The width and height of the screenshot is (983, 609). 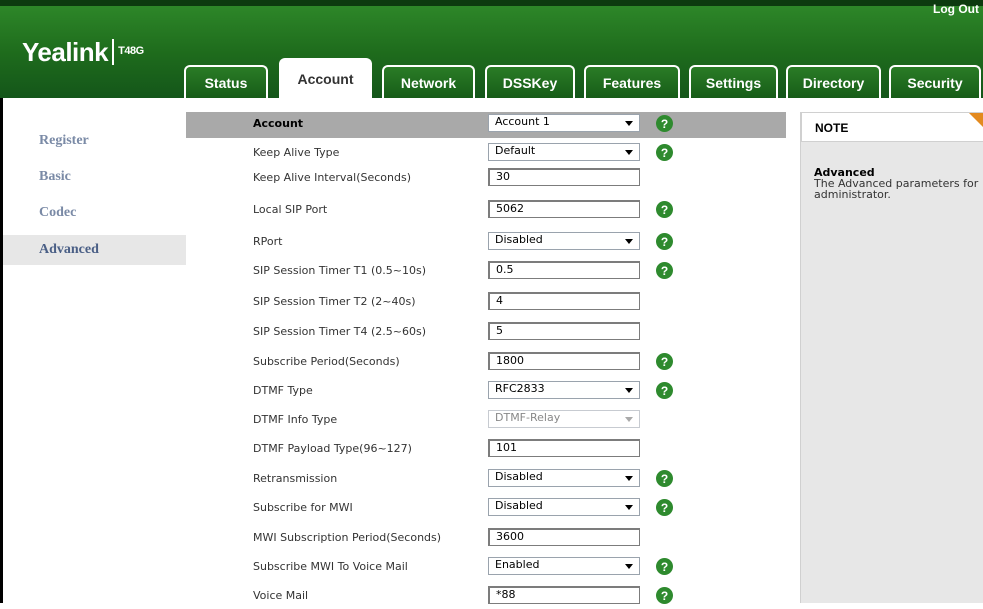 I want to click on field-label: Local SIP Port, so click(x=290, y=209).